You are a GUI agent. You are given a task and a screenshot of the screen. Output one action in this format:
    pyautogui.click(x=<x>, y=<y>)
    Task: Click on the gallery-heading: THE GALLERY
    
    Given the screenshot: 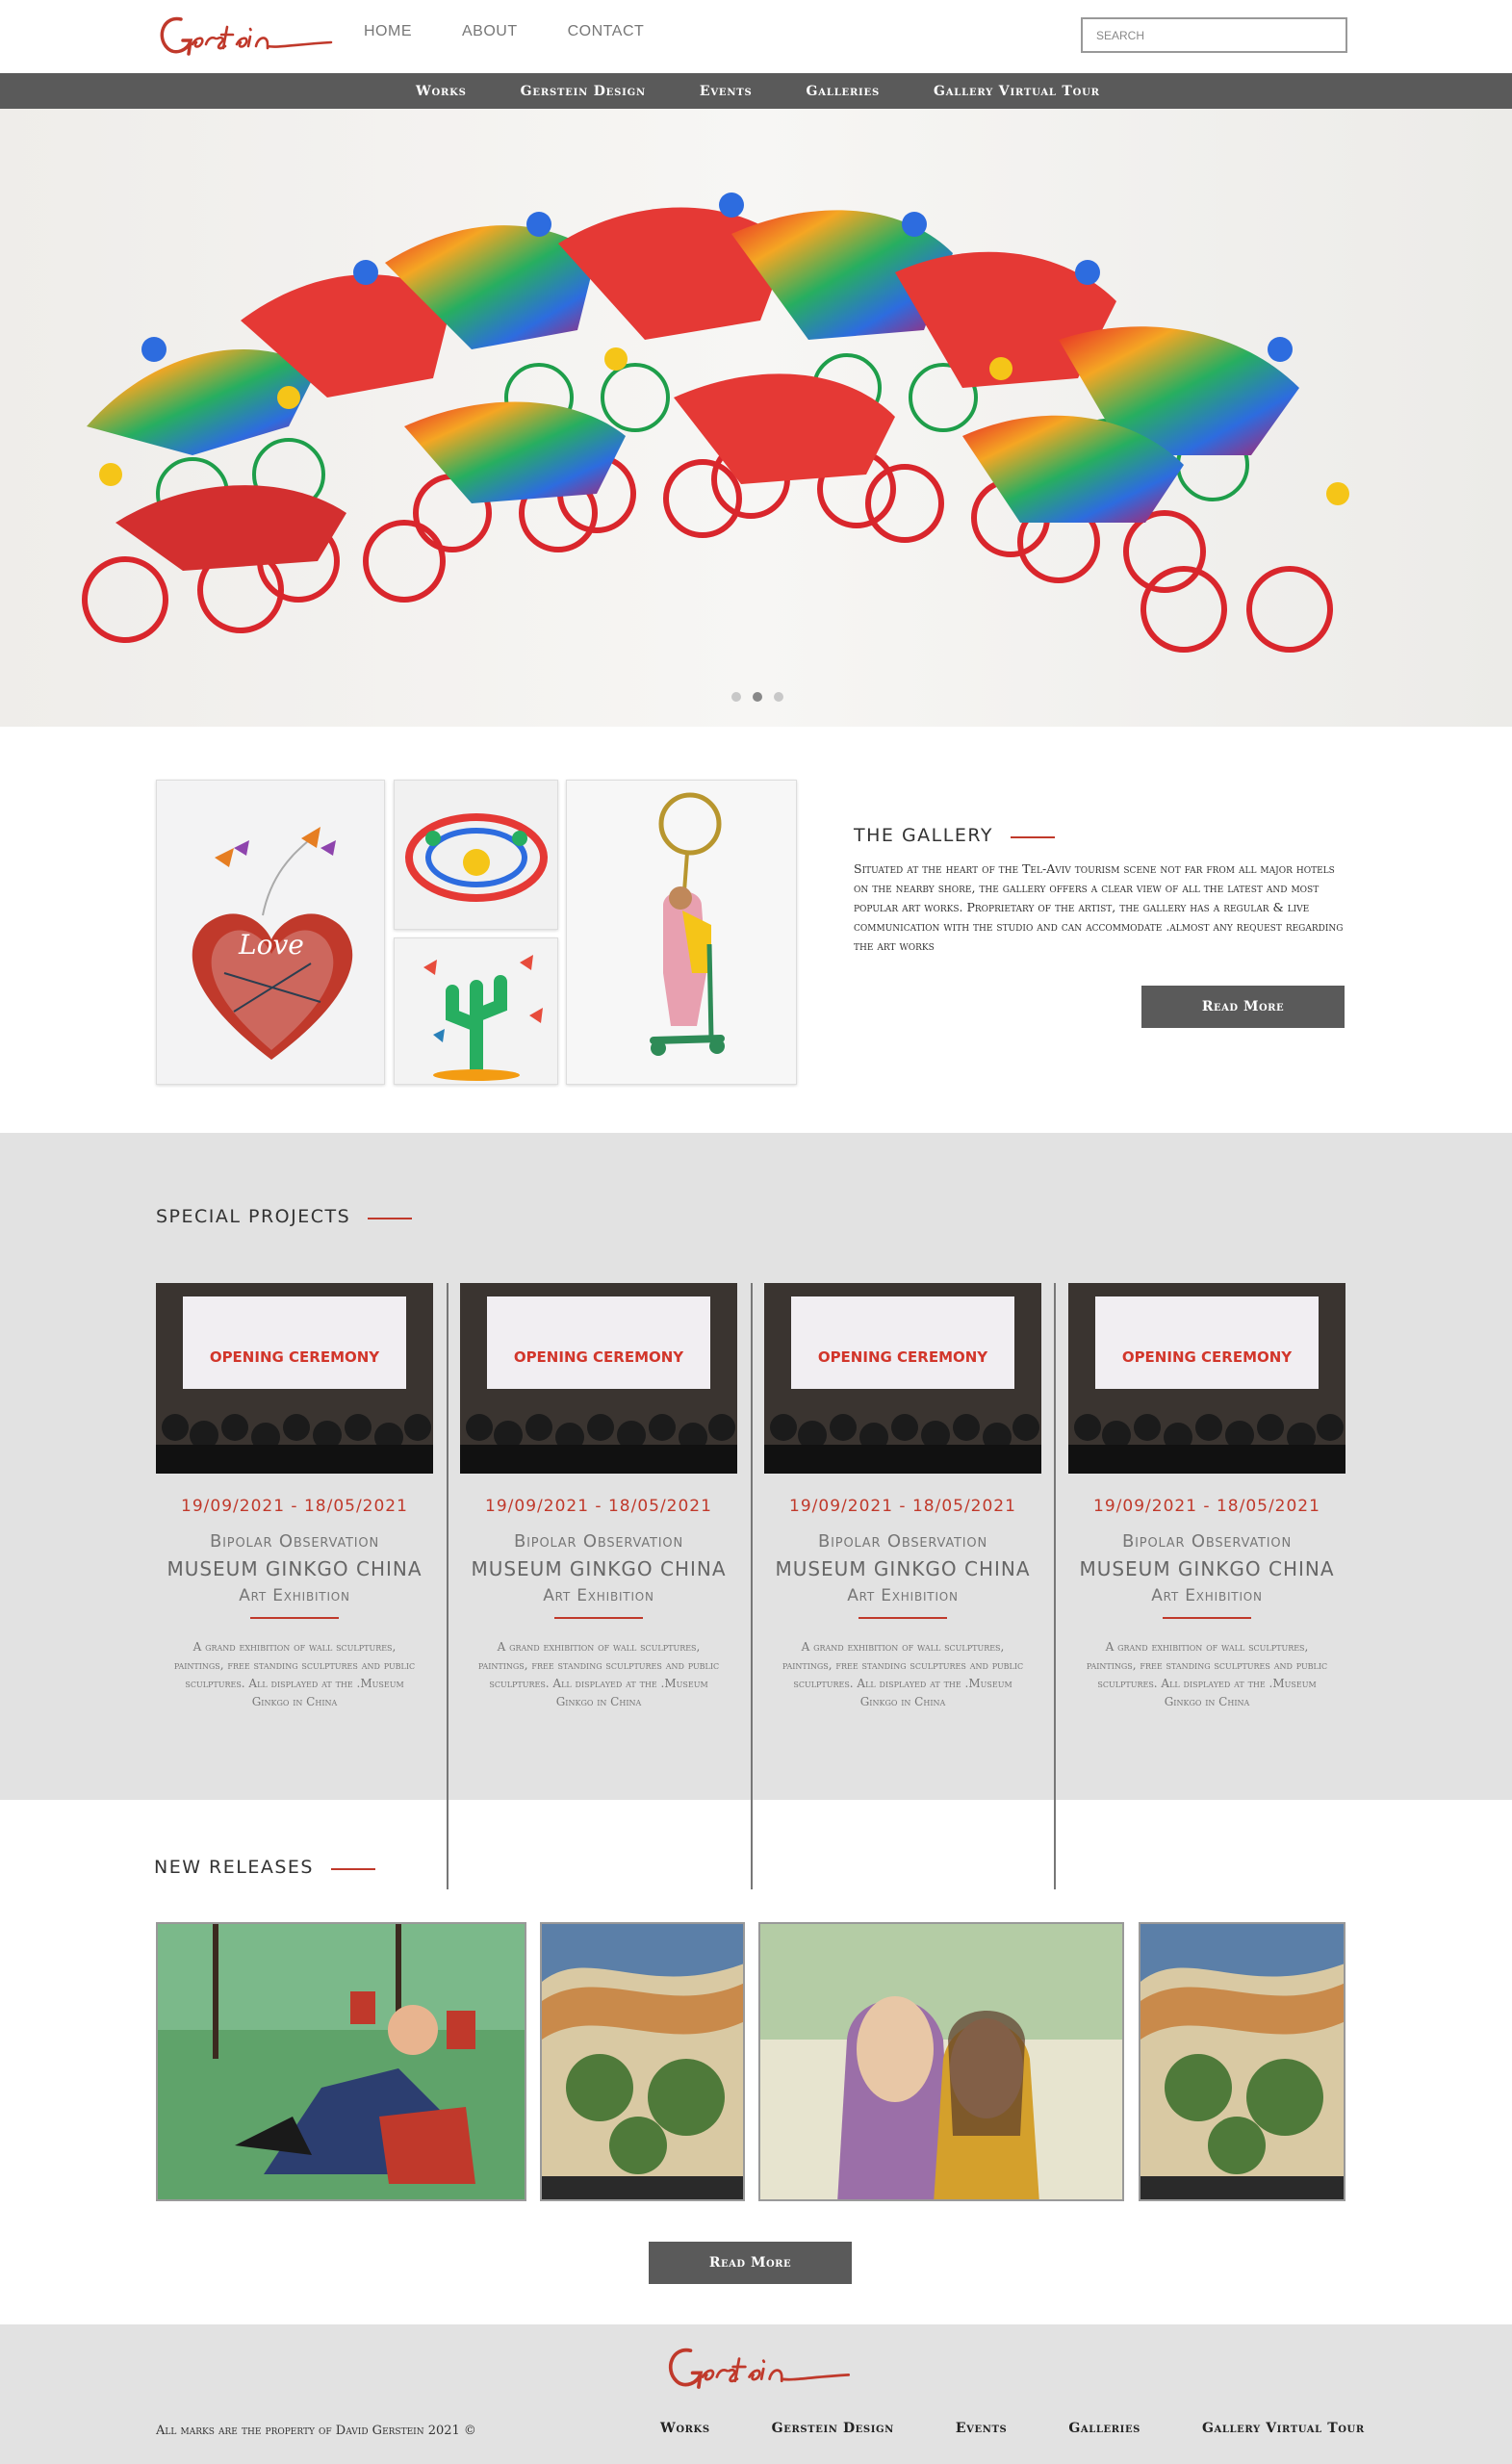 What is the action you would take?
    pyautogui.click(x=954, y=835)
    